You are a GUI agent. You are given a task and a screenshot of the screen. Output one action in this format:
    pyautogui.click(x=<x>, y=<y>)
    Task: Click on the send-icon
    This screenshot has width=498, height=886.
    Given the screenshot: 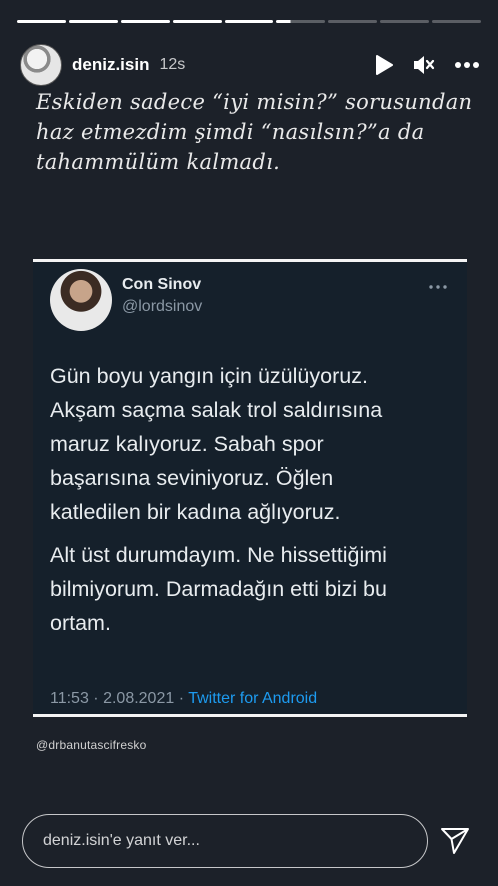 What is the action you would take?
    pyautogui.click(x=455, y=841)
    